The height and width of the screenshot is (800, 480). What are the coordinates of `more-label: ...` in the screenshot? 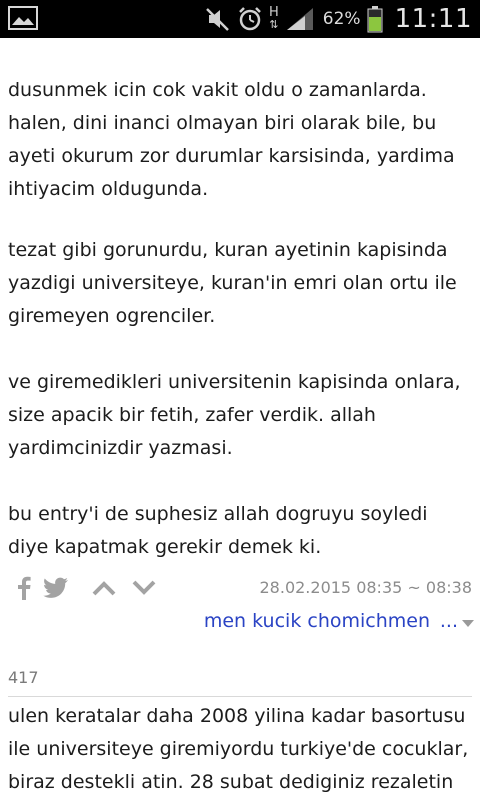 It's located at (448, 621).